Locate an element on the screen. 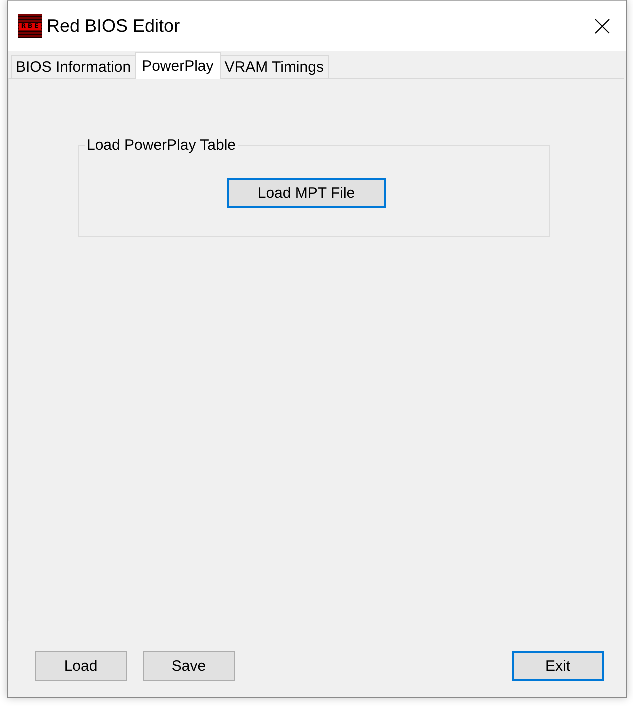 The width and height of the screenshot is (633, 706). close-icon is located at coordinates (602, 26).